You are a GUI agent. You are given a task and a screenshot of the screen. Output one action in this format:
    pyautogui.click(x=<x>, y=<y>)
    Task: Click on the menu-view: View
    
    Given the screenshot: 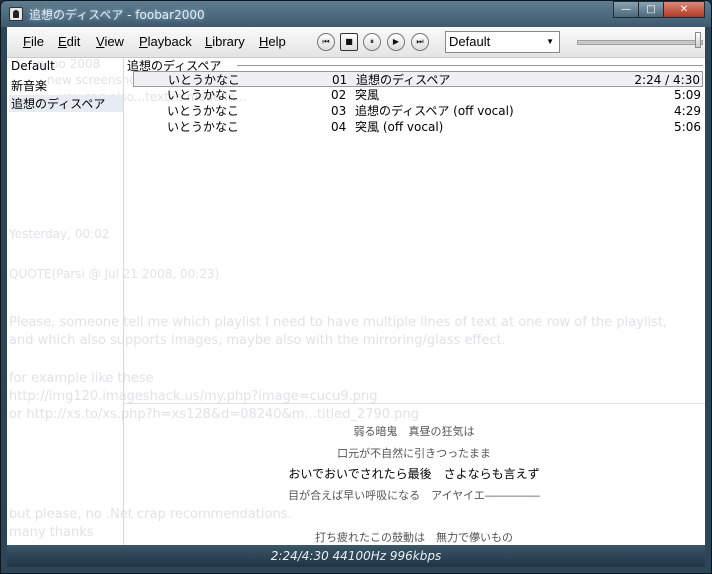 What is the action you would take?
    pyautogui.click(x=110, y=41)
    